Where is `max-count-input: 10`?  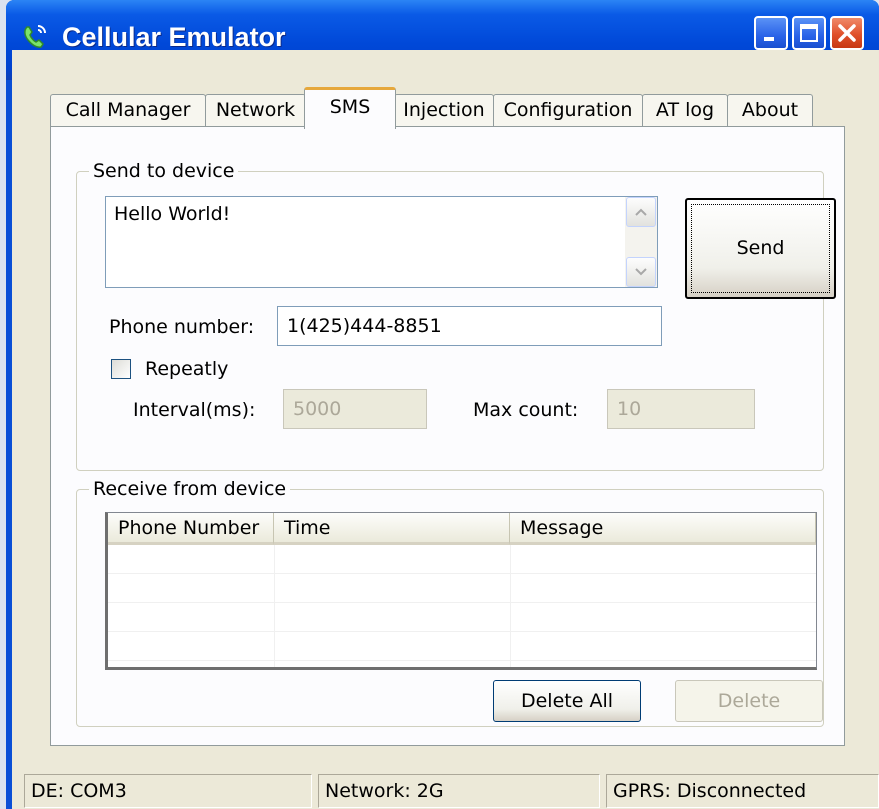
max-count-input: 10 is located at coordinates (681, 409).